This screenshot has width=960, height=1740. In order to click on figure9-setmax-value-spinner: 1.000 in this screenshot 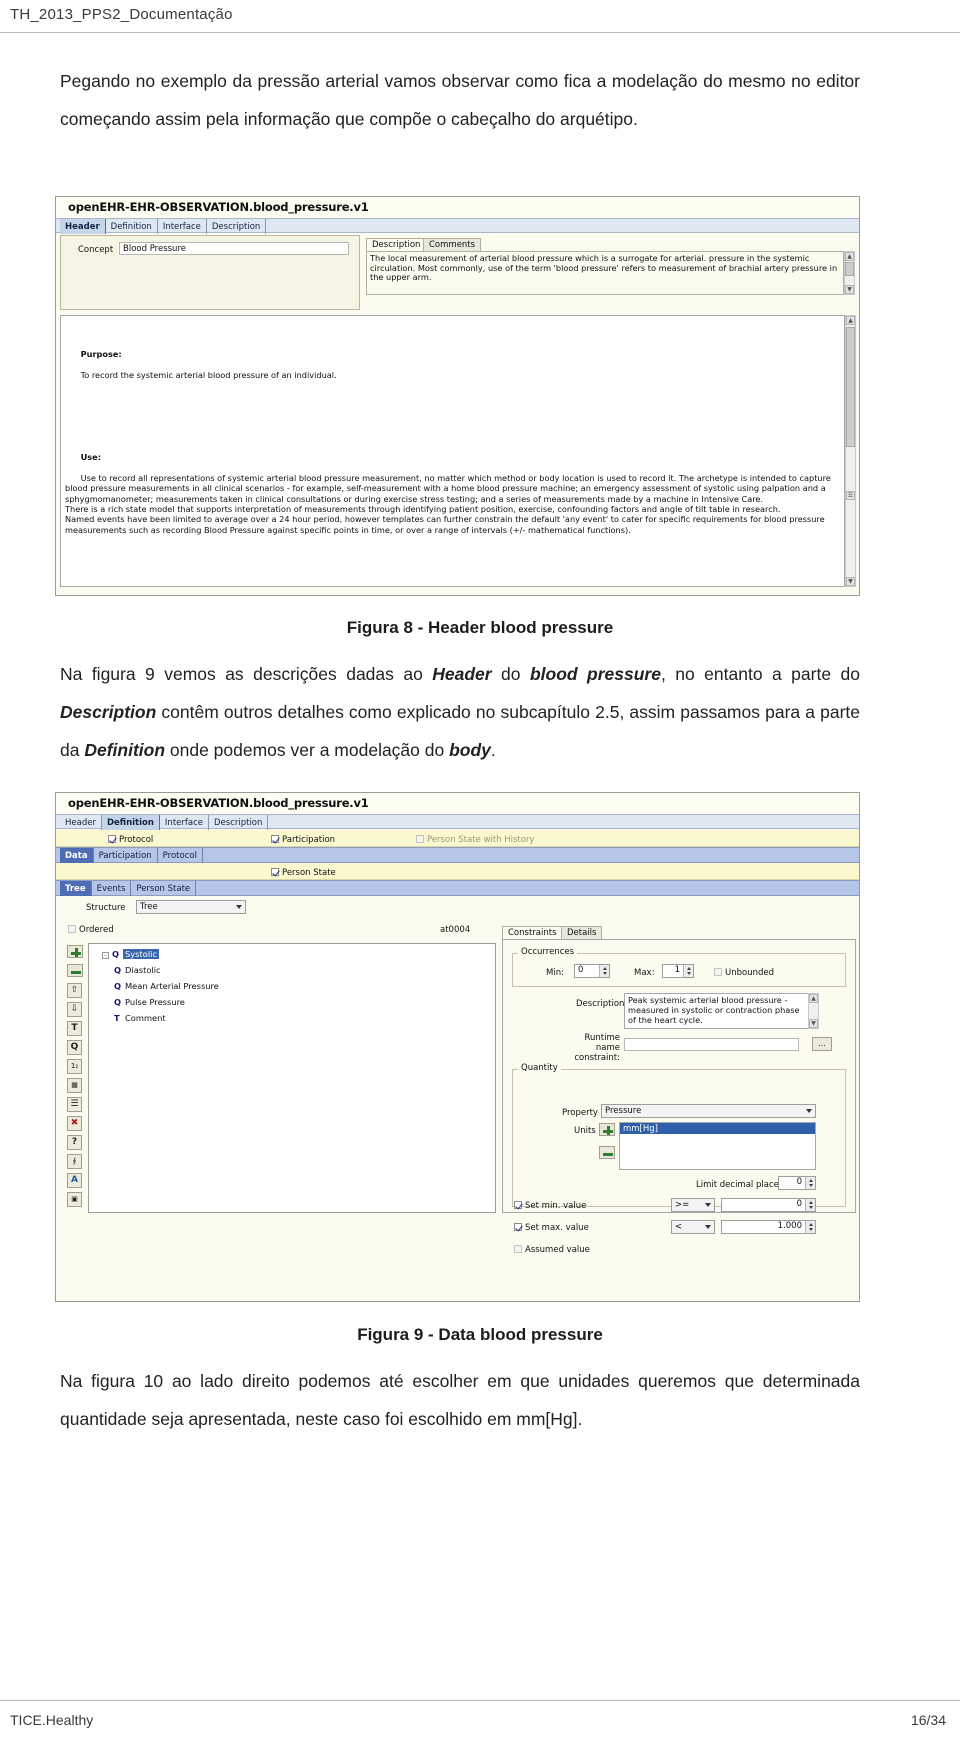, I will do `click(768, 1227)`.